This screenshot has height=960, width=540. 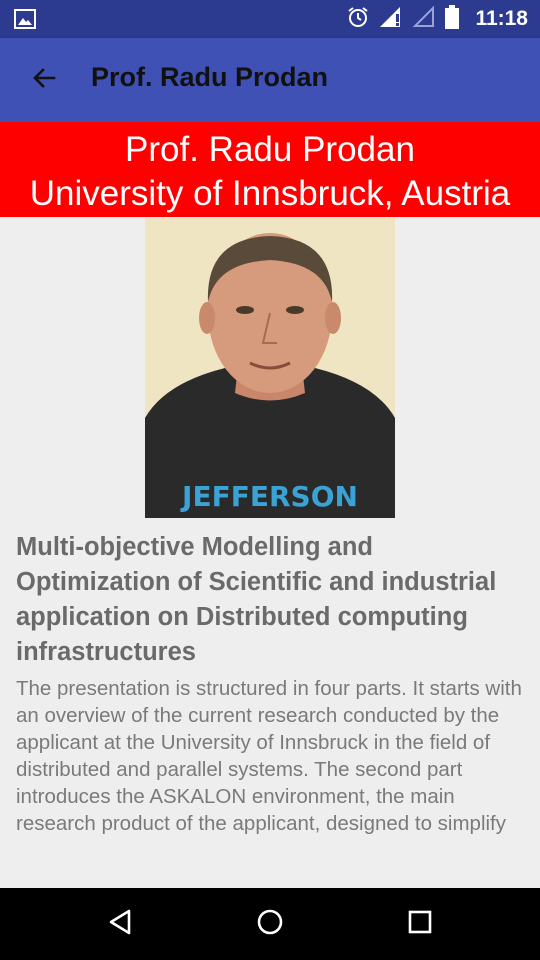 I want to click on status-time: 11:18, so click(x=501, y=18).